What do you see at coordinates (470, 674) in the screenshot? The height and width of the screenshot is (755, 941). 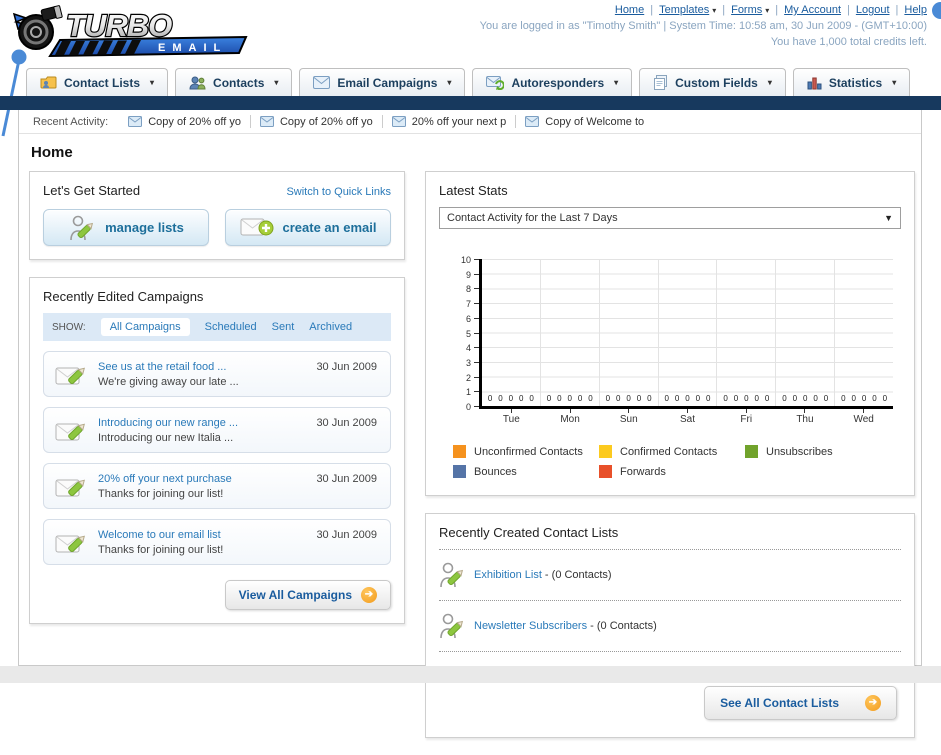 I see `bottom-strip` at bounding box center [470, 674].